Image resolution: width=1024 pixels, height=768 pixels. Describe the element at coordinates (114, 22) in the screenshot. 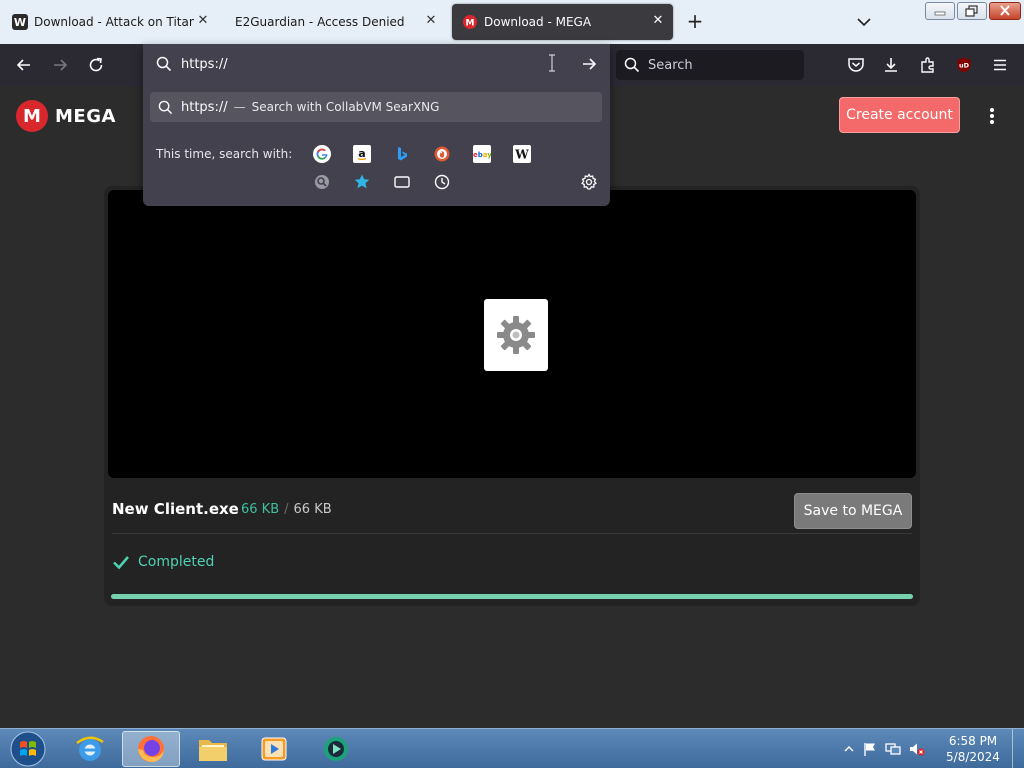

I see `tab-title: Download - Attack on Titan Te` at that location.